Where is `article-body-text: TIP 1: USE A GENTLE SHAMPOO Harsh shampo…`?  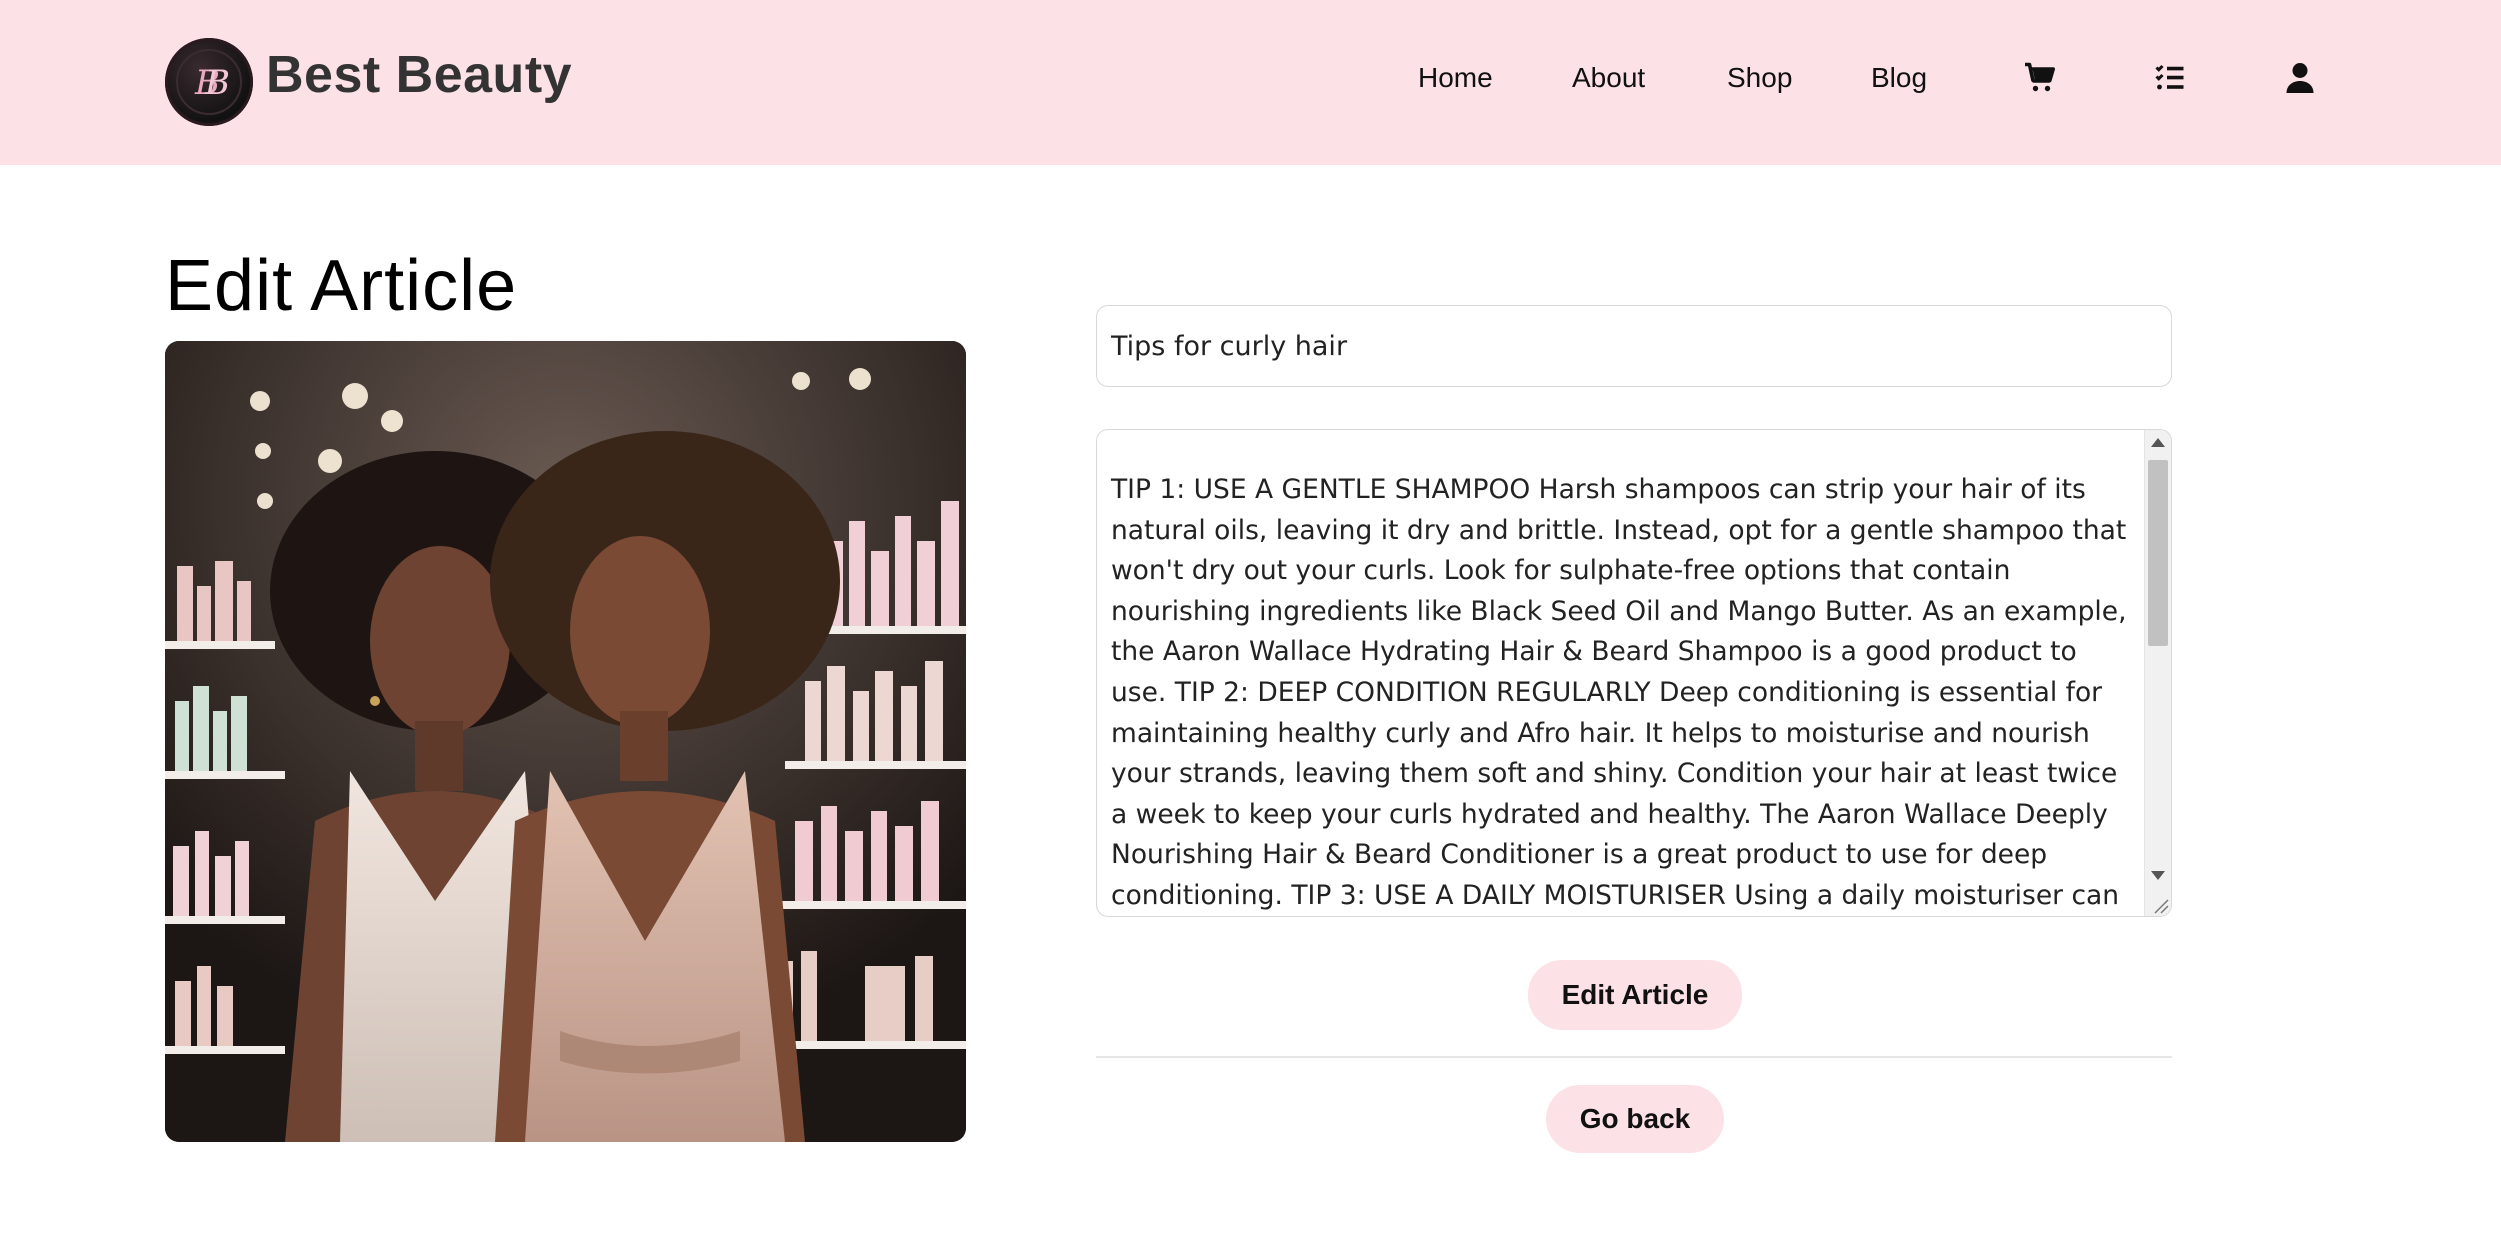
article-body-text: TIP 1: USE A GENTLE SHAMPOO Harsh shampo… is located at coordinates (1622, 693).